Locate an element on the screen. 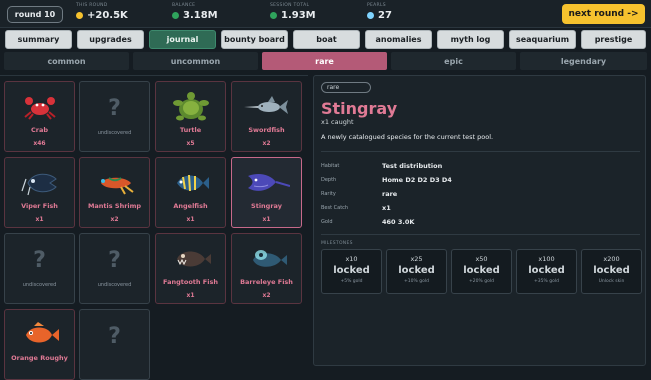 This screenshot has width=651, height=380. milestone-card: x10 locked +5% gold is located at coordinates (351, 271).